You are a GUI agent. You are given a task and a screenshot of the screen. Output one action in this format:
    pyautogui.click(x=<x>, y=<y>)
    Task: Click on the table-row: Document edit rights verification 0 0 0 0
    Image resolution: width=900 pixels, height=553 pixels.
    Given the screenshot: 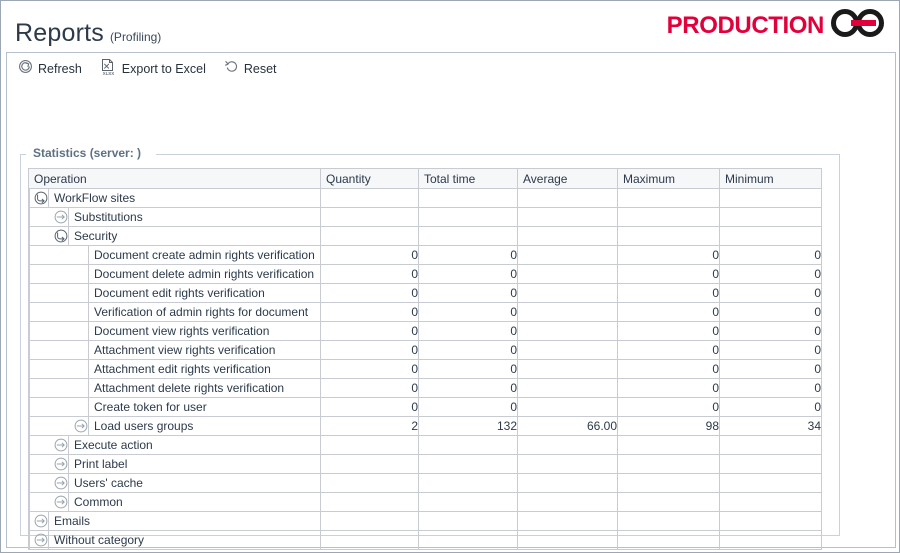 What is the action you would take?
    pyautogui.click(x=425, y=293)
    